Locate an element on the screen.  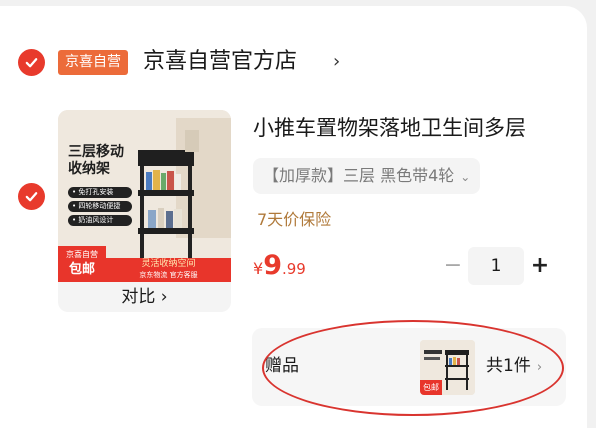
image-badge-main-text: 包邮 is located at coordinates (81, 269).